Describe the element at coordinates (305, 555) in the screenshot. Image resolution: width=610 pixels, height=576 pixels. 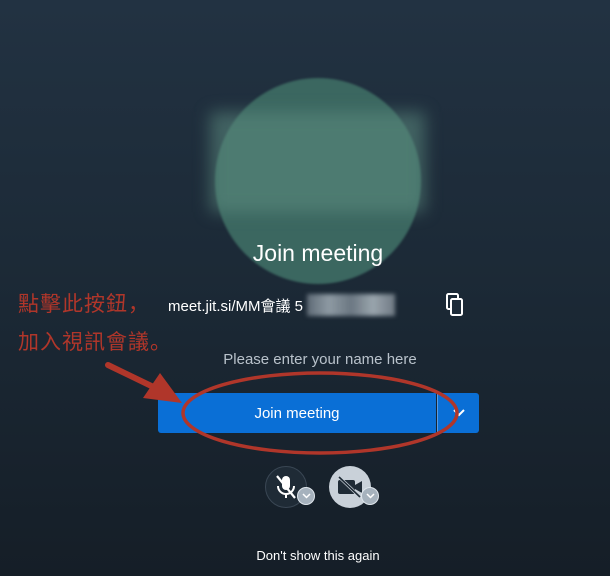
I see `dont-show-again-link: Don't show this again` at that location.